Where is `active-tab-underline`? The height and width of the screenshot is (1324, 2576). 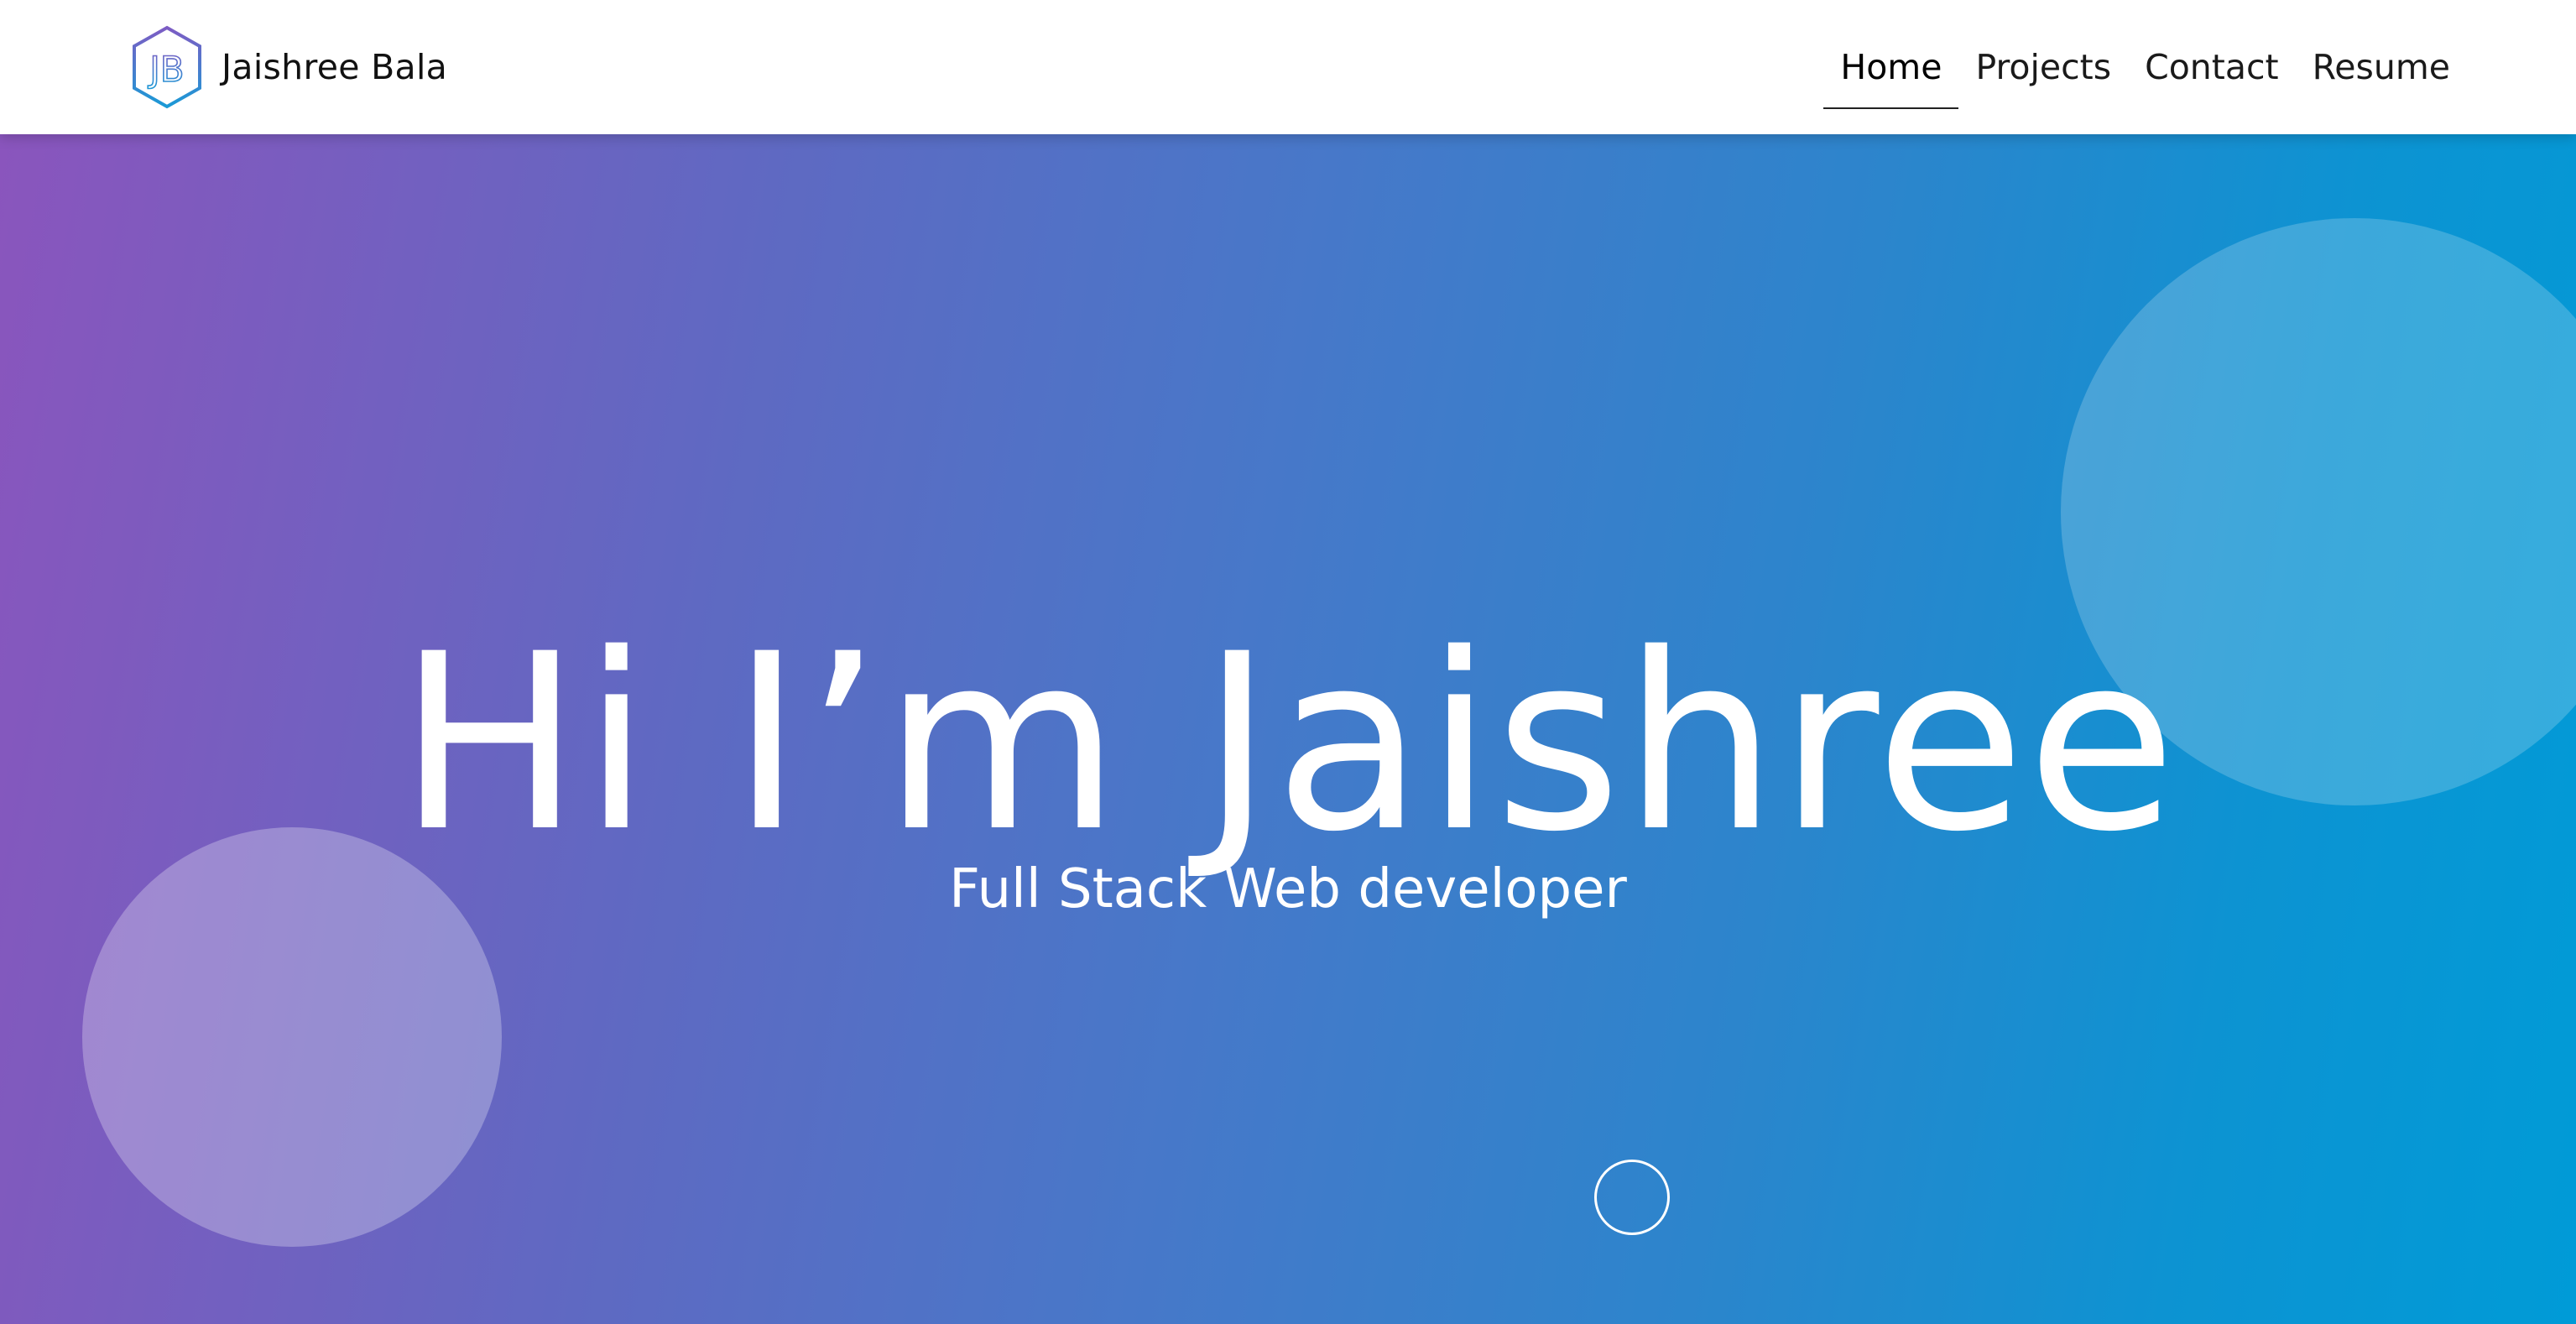
active-tab-underline is located at coordinates (1891, 108).